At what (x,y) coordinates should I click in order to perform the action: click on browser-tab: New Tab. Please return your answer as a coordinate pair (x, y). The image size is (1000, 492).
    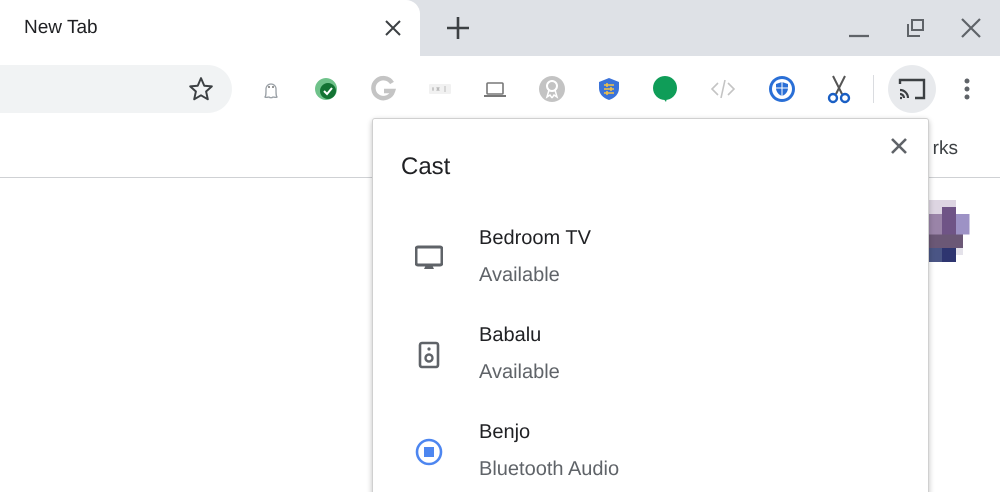
    Looking at the image, I should click on (210, 28).